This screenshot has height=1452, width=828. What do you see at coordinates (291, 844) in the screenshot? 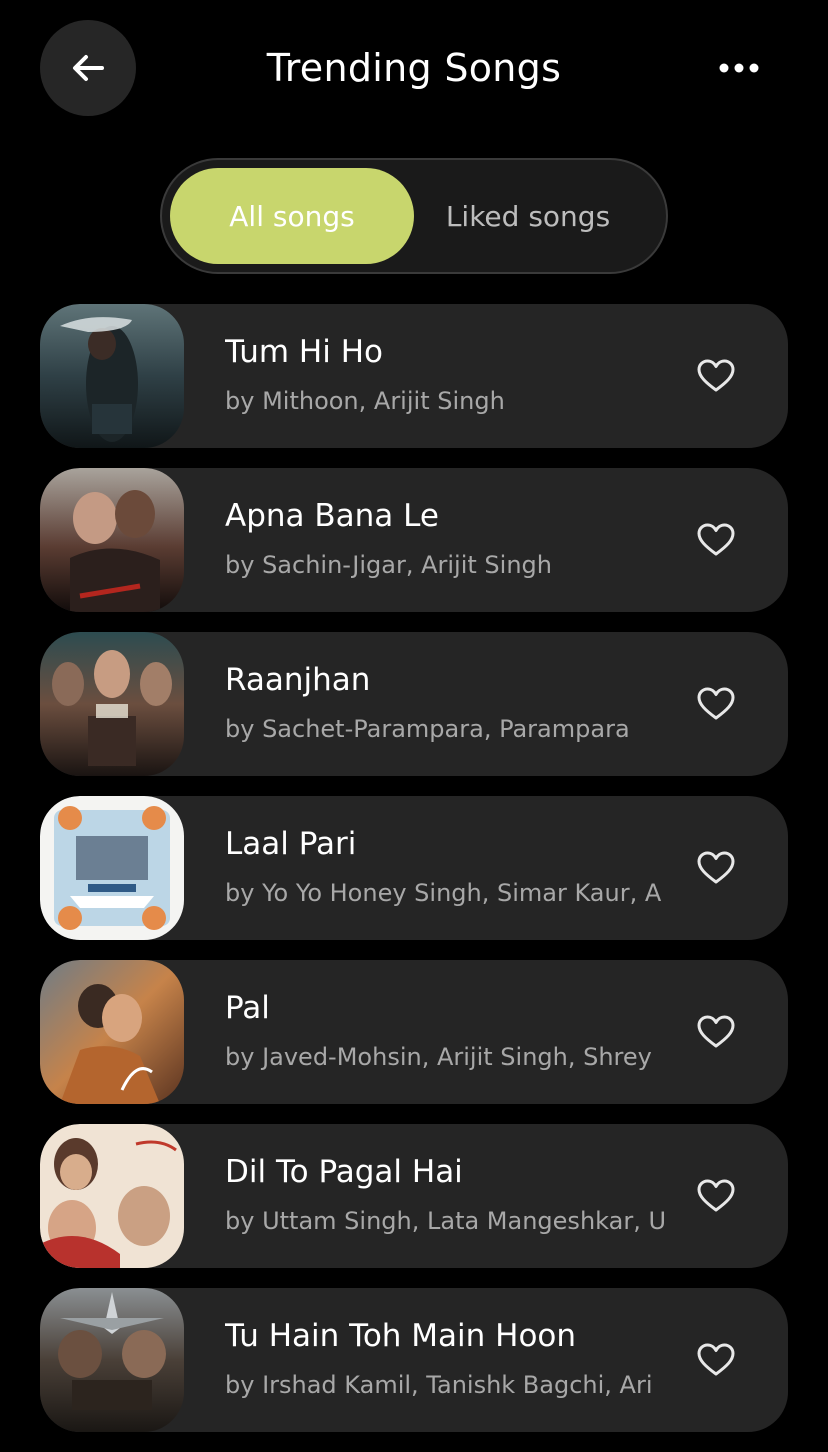
I see `song-title: Laal Pari` at bounding box center [291, 844].